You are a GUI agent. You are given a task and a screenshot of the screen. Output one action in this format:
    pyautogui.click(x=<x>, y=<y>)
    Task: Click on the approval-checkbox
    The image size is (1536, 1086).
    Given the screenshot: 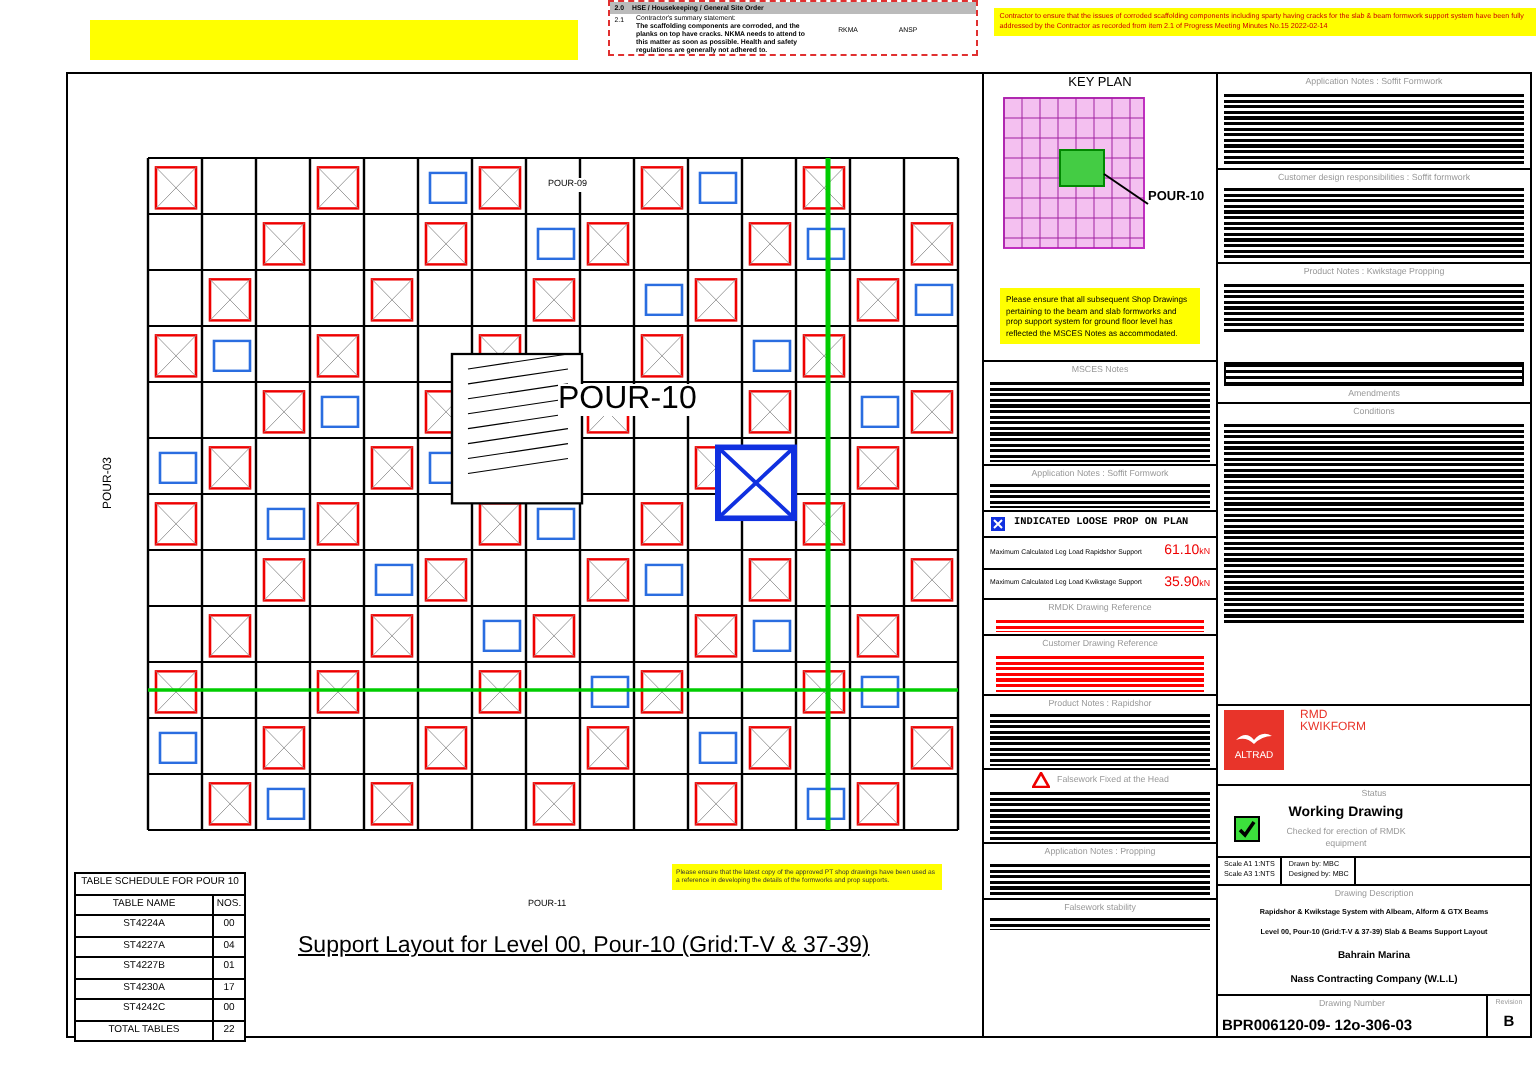 What is the action you would take?
    pyautogui.click(x=1247, y=828)
    